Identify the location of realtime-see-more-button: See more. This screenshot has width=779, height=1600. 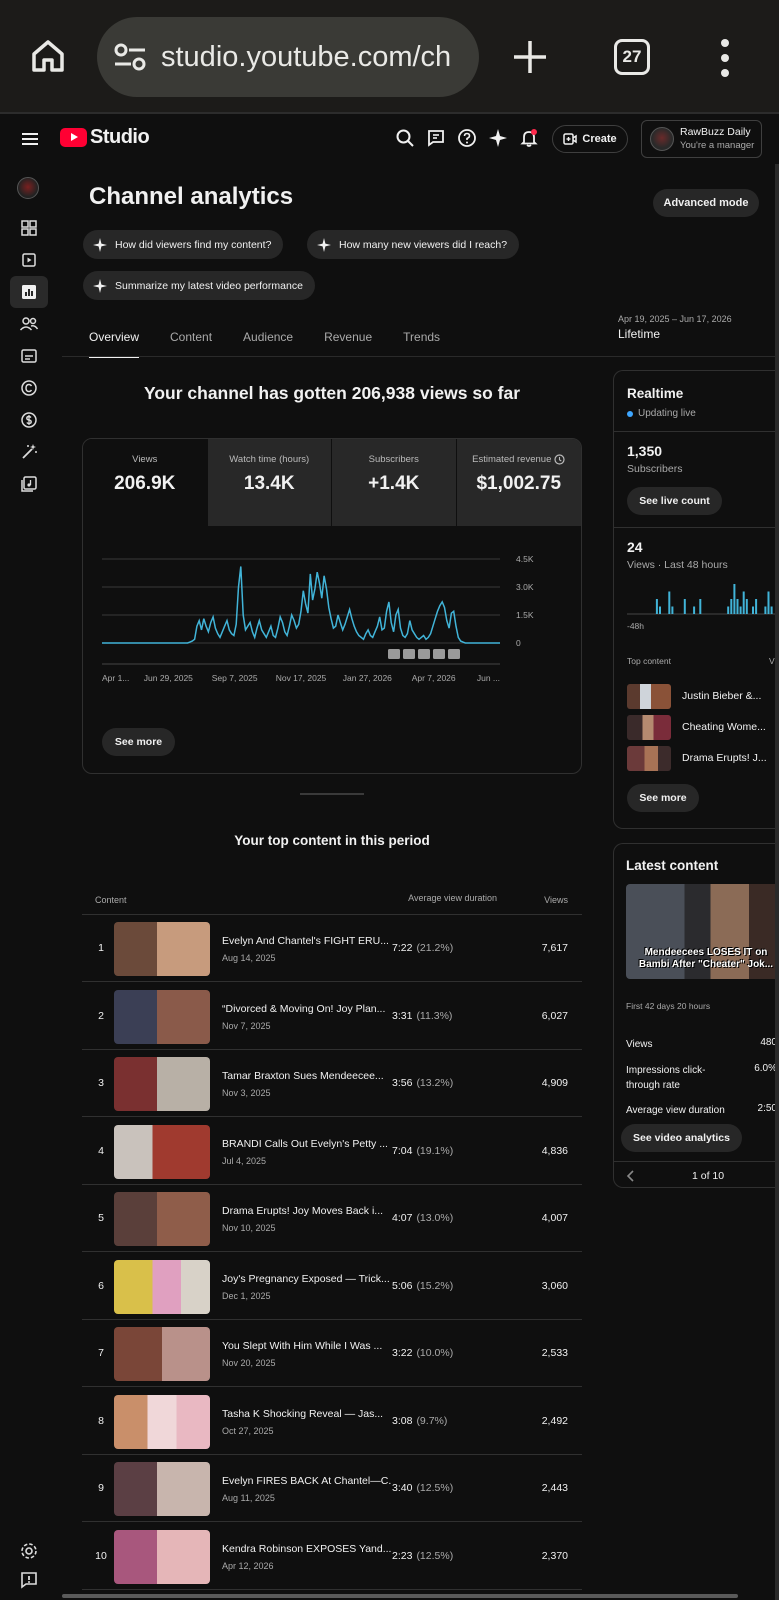
(663, 798).